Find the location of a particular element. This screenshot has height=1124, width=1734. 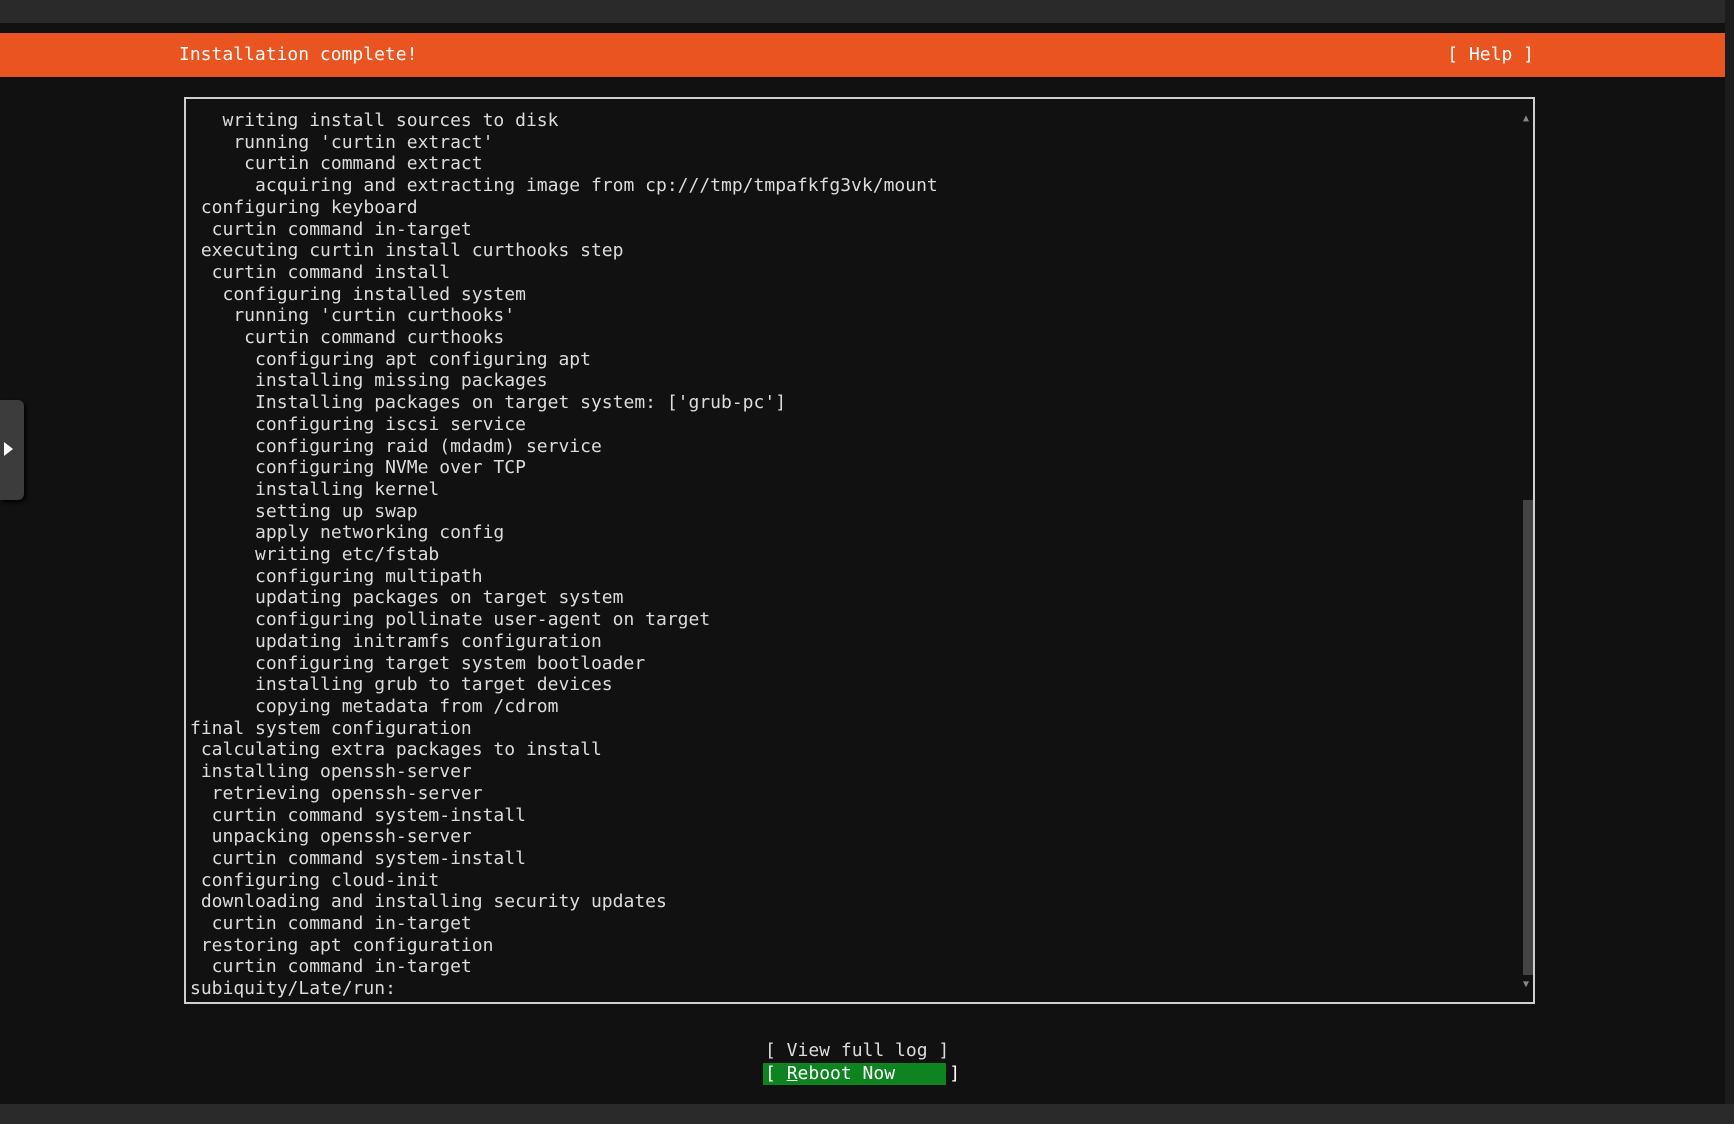

reboot-label: eboot Now ] is located at coordinates (879, 1073).